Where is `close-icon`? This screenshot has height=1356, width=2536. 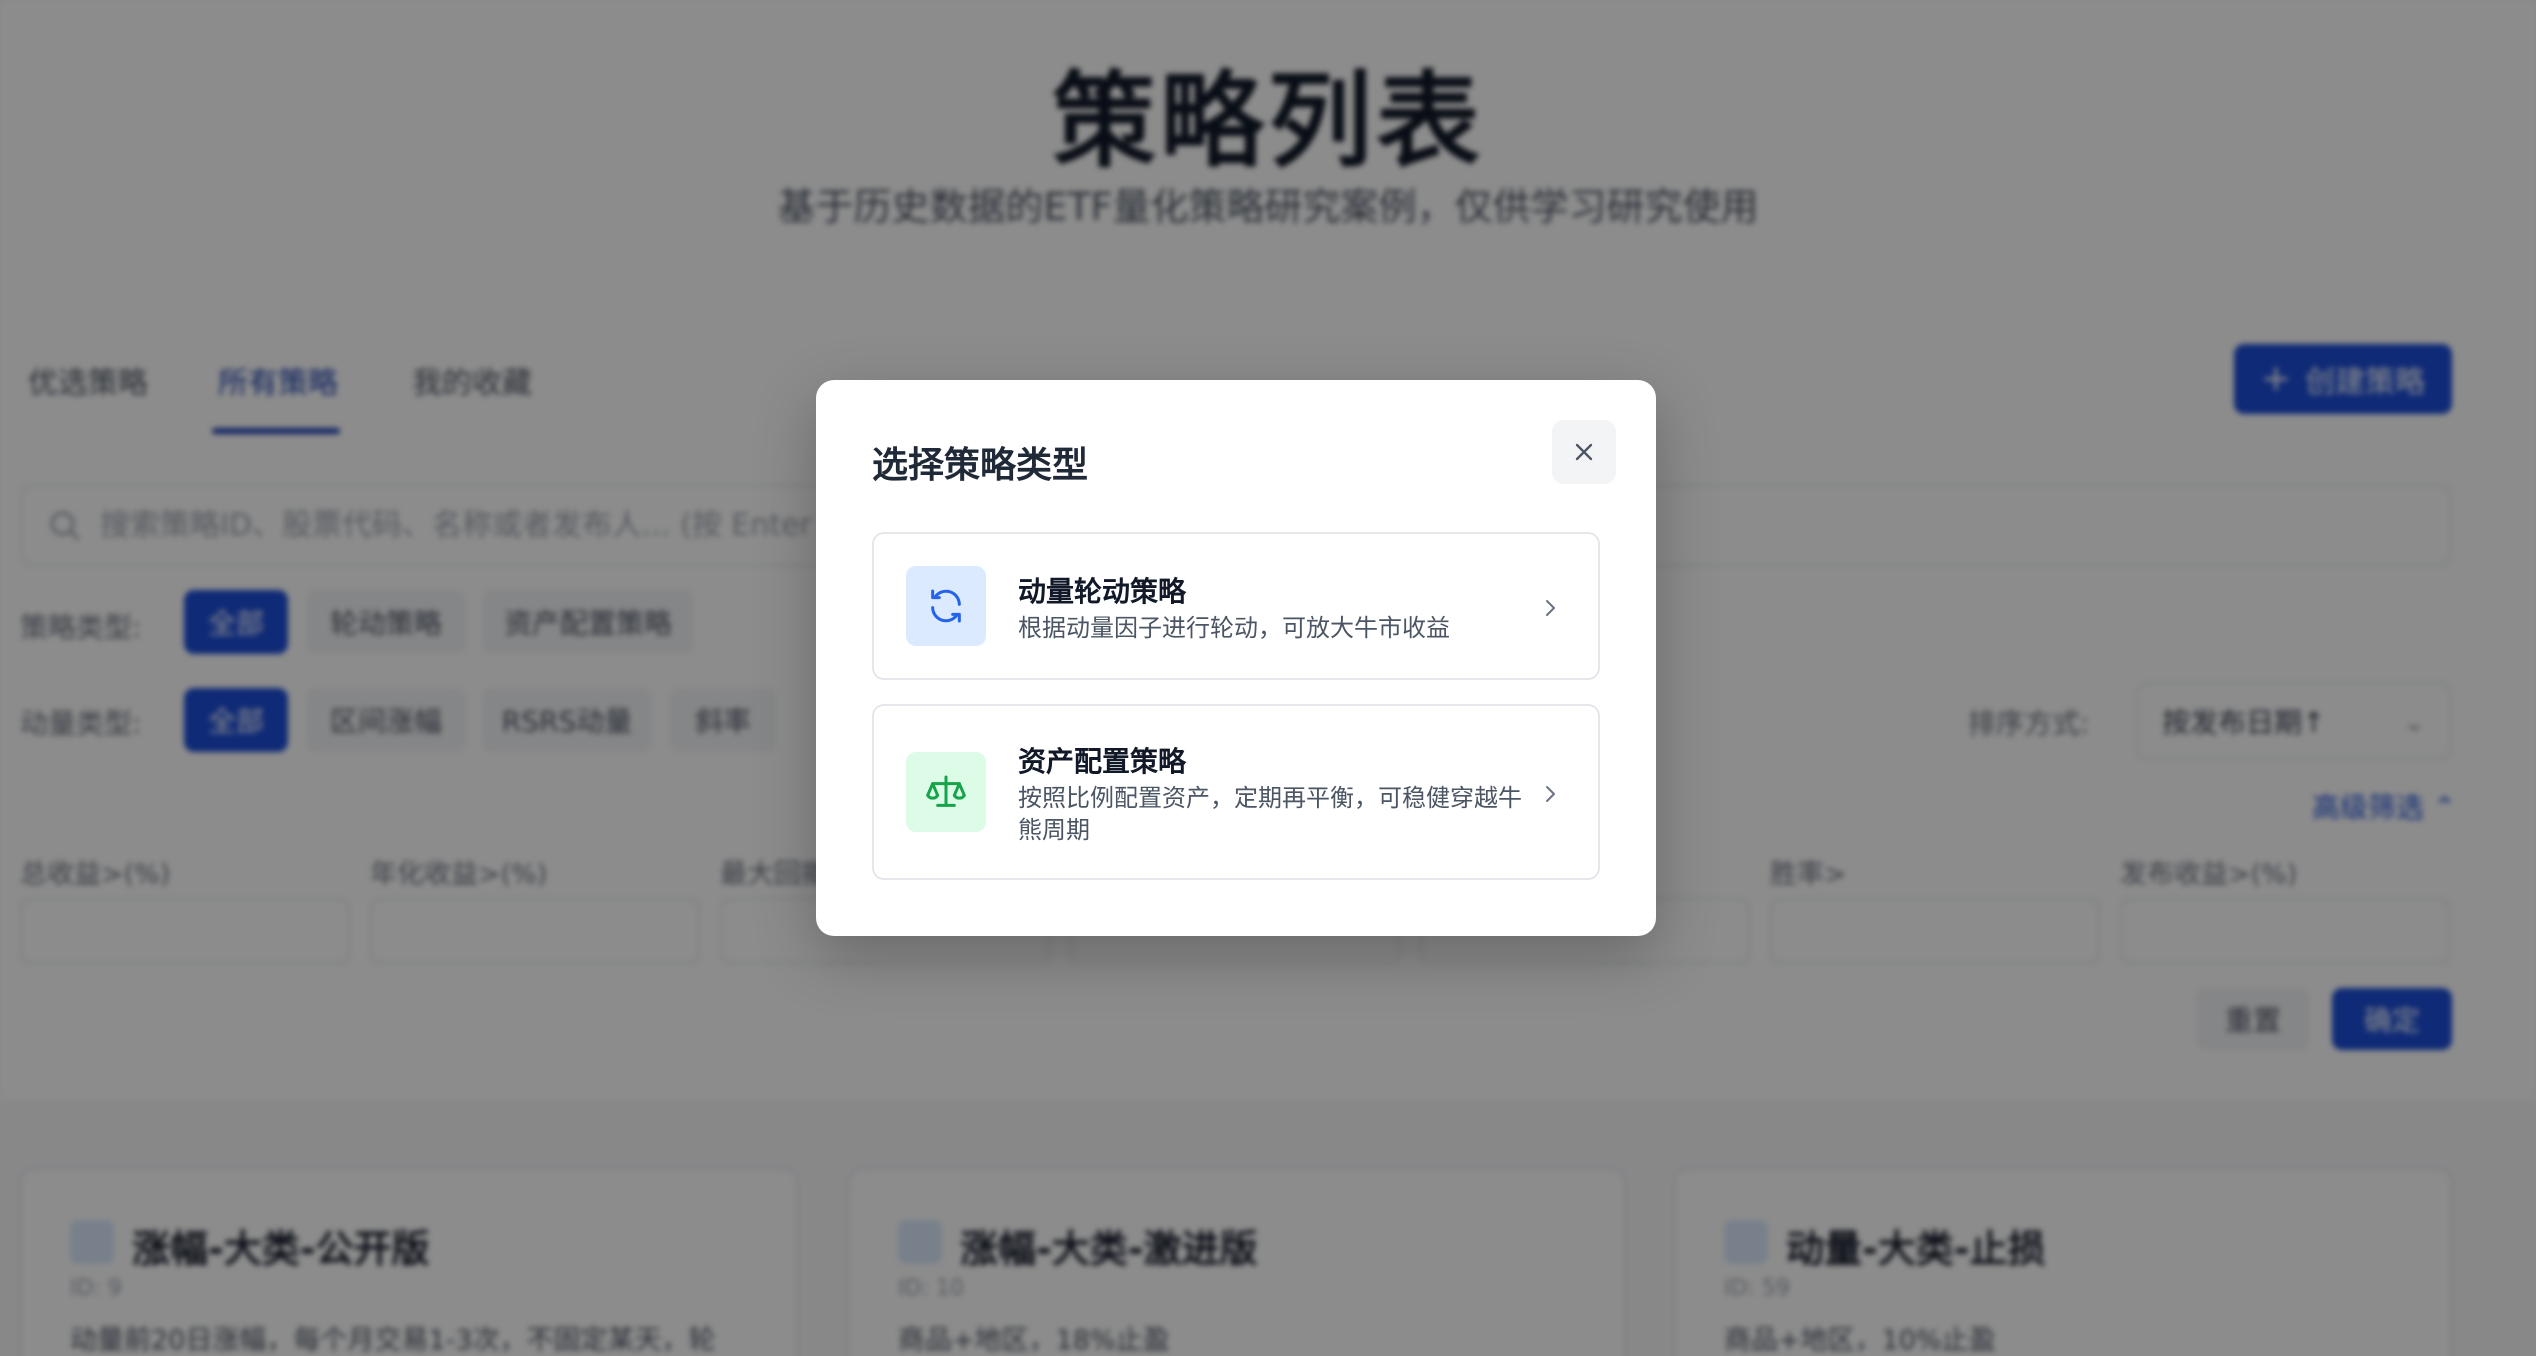 close-icon is located at coordinates (1584, 452).